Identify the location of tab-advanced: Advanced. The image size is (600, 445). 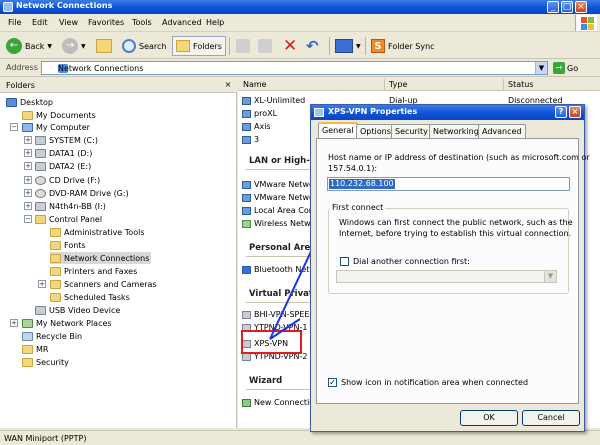
(502, 131).